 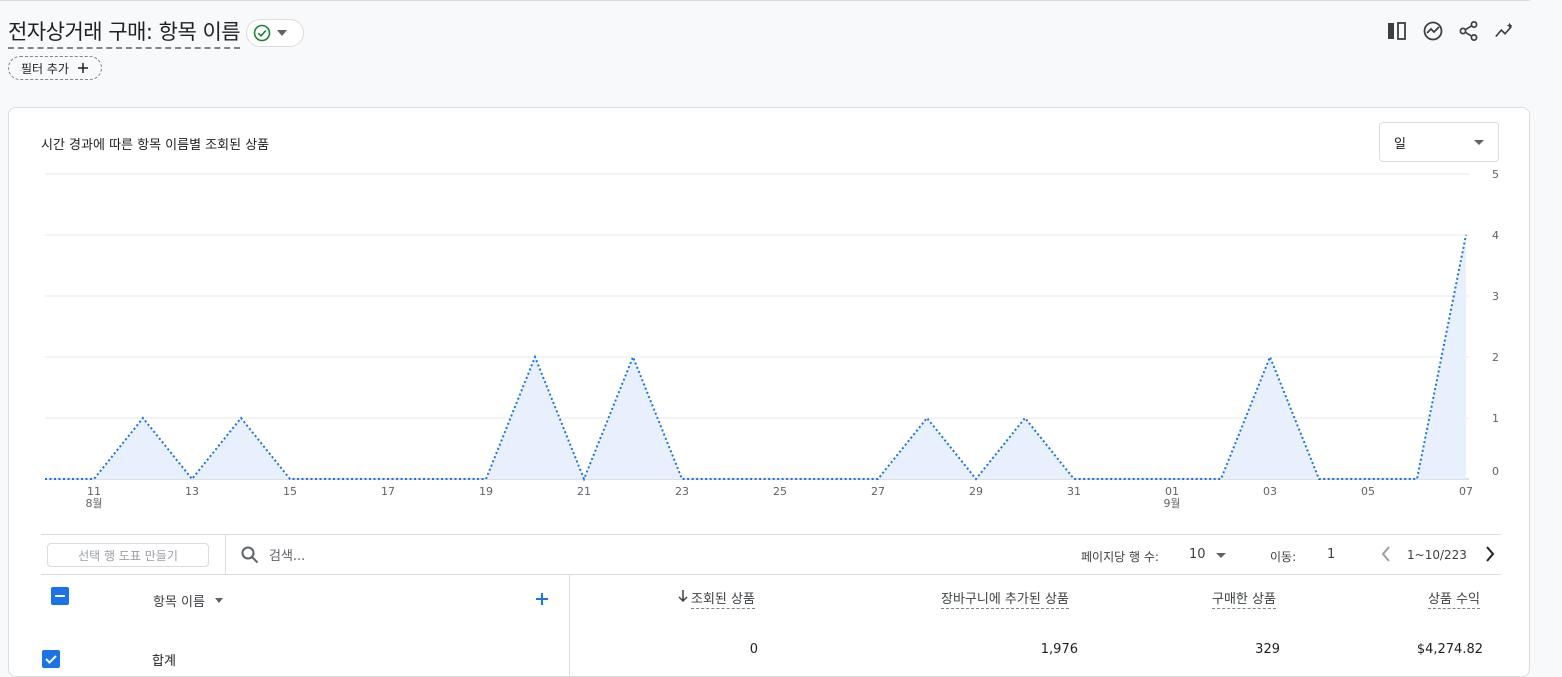 I want to click on create-chart-from-selection-button: 선택 행 도표 만들기, so click(x=128, y=555).